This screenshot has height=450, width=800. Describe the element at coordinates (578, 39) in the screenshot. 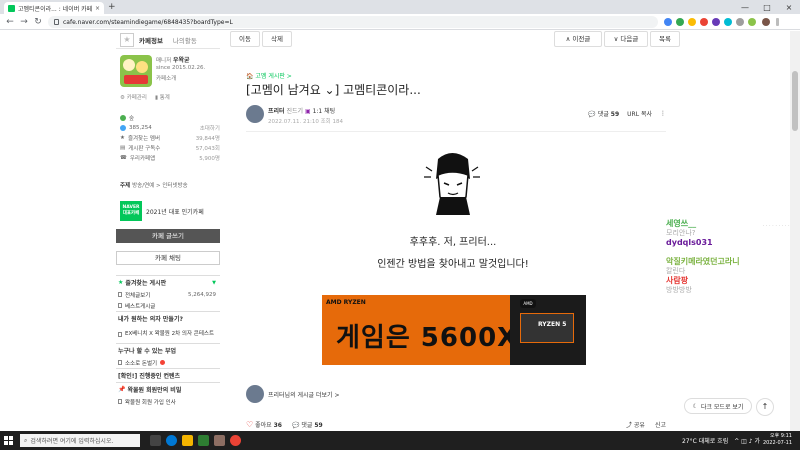

I see `prev-post-button: ∧ 이전글` at that location.